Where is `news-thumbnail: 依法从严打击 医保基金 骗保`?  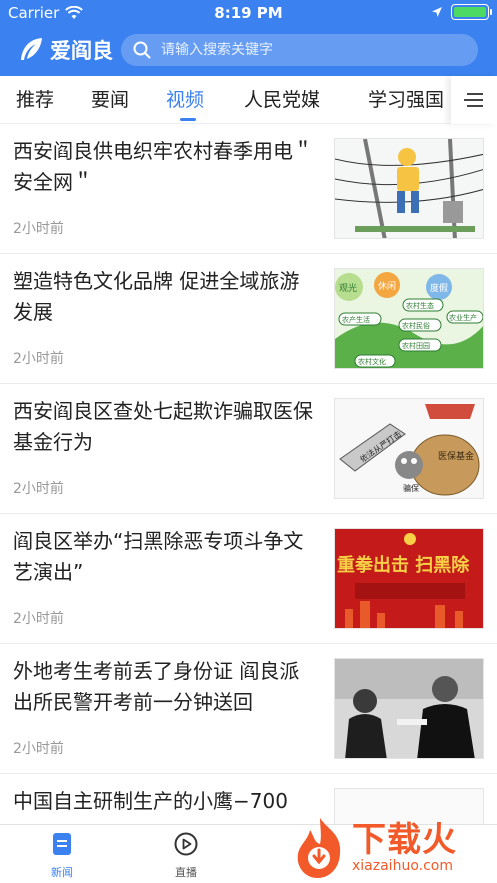 news-thumbnail: 依法从严打击 医保基金 骗保 is located at coordinates (409, 448).